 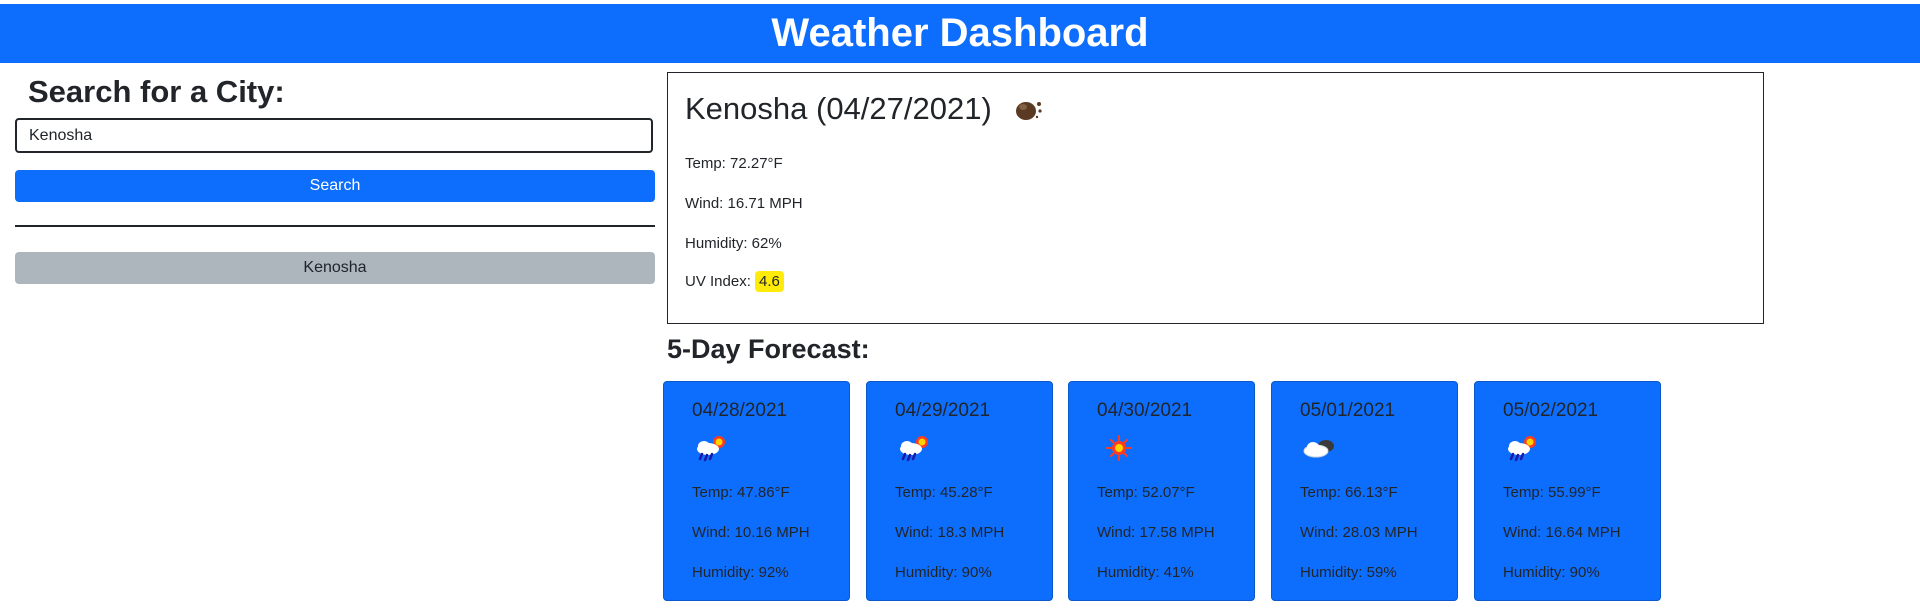 I want to click on current-temp: Temp: 72.27°F, so click(x=734, y=163).